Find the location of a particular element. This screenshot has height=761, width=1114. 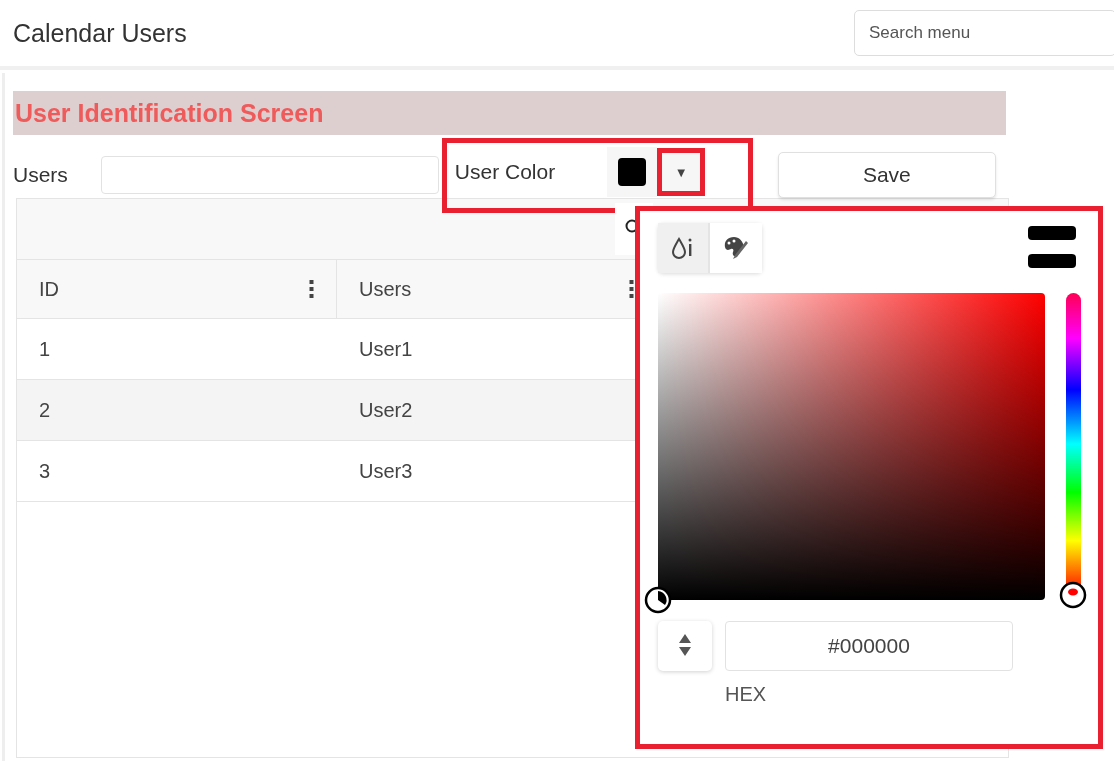

table-cell: User3 is located at coordinates (386, 471).